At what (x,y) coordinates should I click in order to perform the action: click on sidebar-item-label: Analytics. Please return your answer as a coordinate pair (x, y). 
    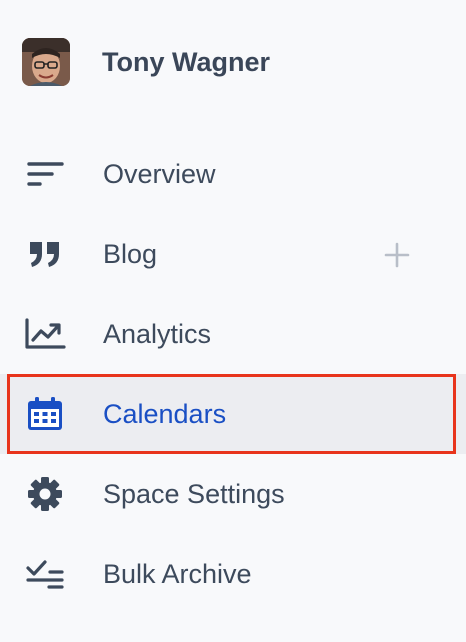
    Looking at the image, I should click on (157, 334).